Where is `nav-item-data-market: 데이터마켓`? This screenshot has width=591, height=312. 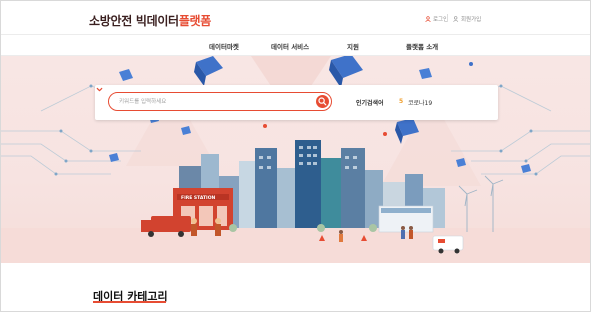 nav-item-data-market: 데이터마켓 is located at coordinates (224, 46).